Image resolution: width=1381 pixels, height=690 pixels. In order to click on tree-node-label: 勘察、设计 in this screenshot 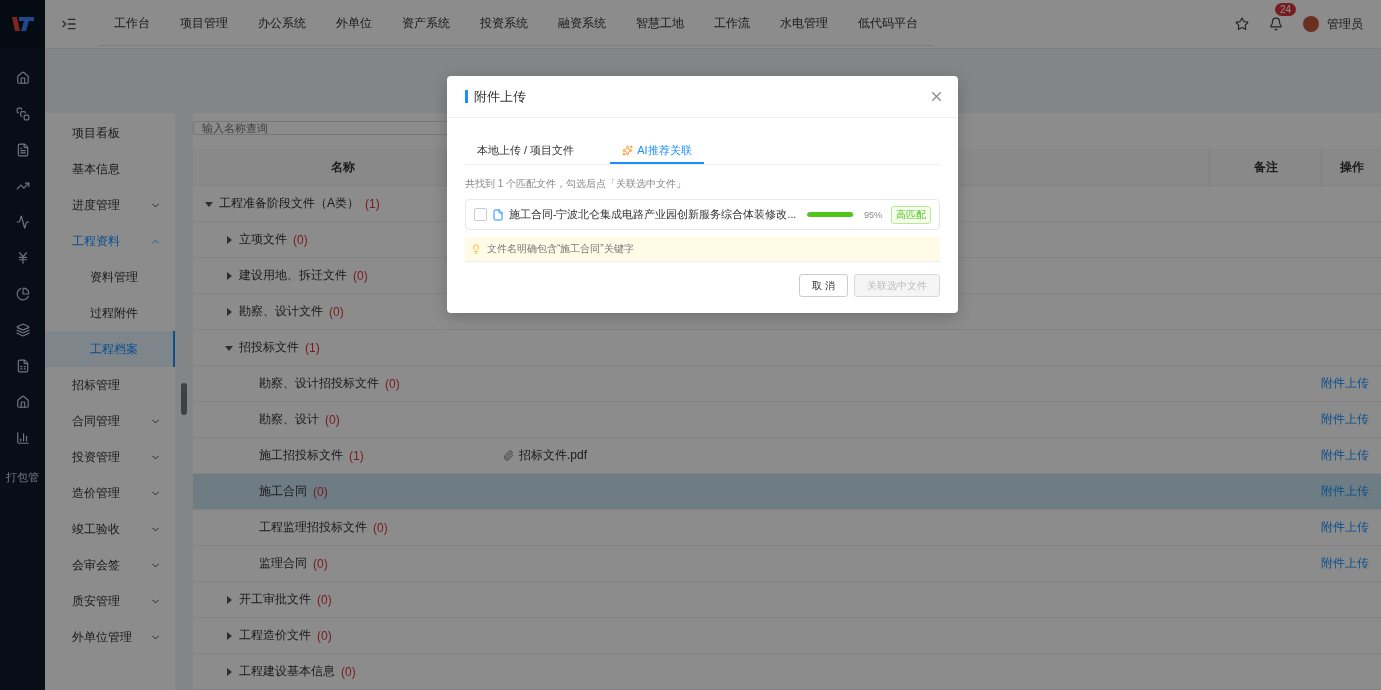, I will do `click(289, 419)`.